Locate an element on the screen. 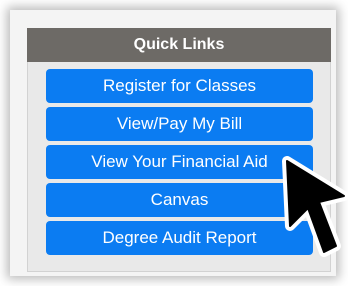 The height and width of the screenshot is (286, 348). register-for-classes-button: Register for Classes is located at coordinates (179, 86).